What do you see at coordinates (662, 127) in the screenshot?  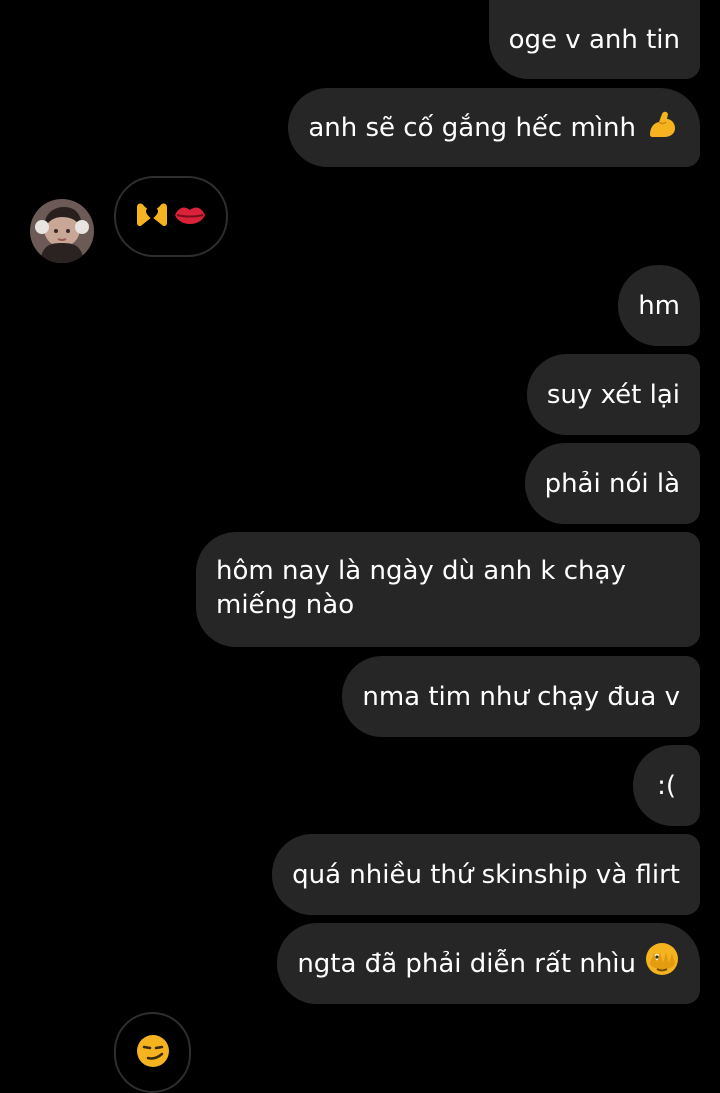 I see `flexed-biceps-icon` at bounding box center [662, 127].